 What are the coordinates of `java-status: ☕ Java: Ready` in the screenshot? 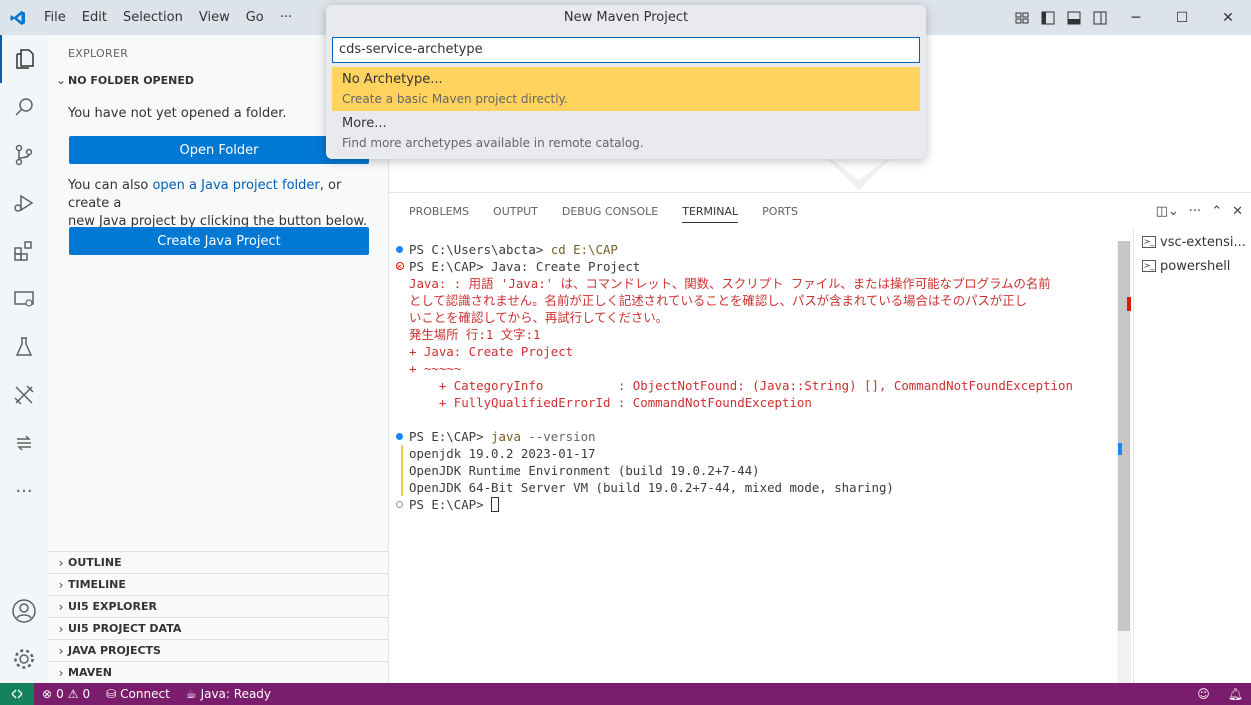 It's located at (228, 694).